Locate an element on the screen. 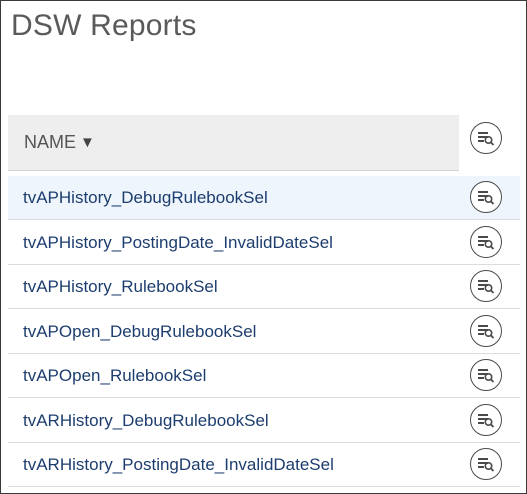 This screenshot has height=494, width=527. report-name-link: tvAPHistory_DebugRulebookSel is located at coordinates (145, 198).